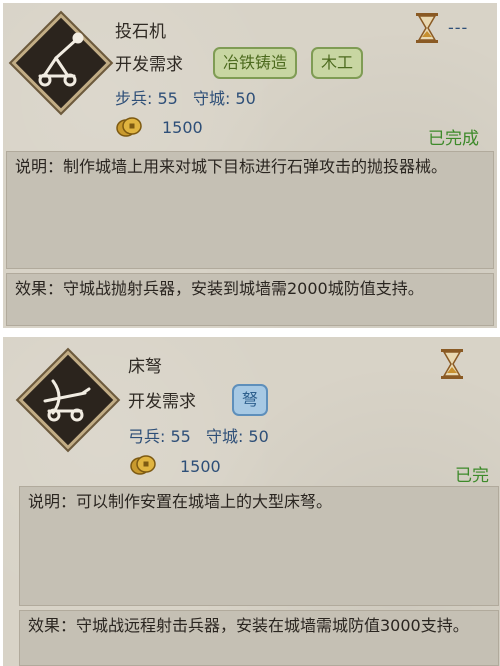 This screenshot has width=500, height=666. I want to click on tech-name: 床弩, so click(145, 367).